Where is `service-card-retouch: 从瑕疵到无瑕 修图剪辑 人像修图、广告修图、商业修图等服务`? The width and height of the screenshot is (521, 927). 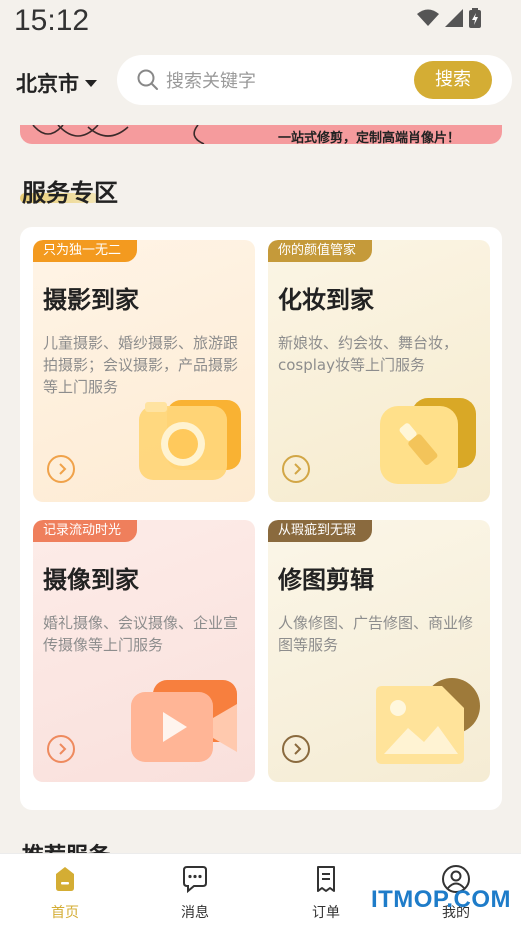
service-card-retouch: 从瑕疵到无瑕 修图剪辑 人像修图、广告修图、商业修图等服务 is located at coordinates (379, 651).